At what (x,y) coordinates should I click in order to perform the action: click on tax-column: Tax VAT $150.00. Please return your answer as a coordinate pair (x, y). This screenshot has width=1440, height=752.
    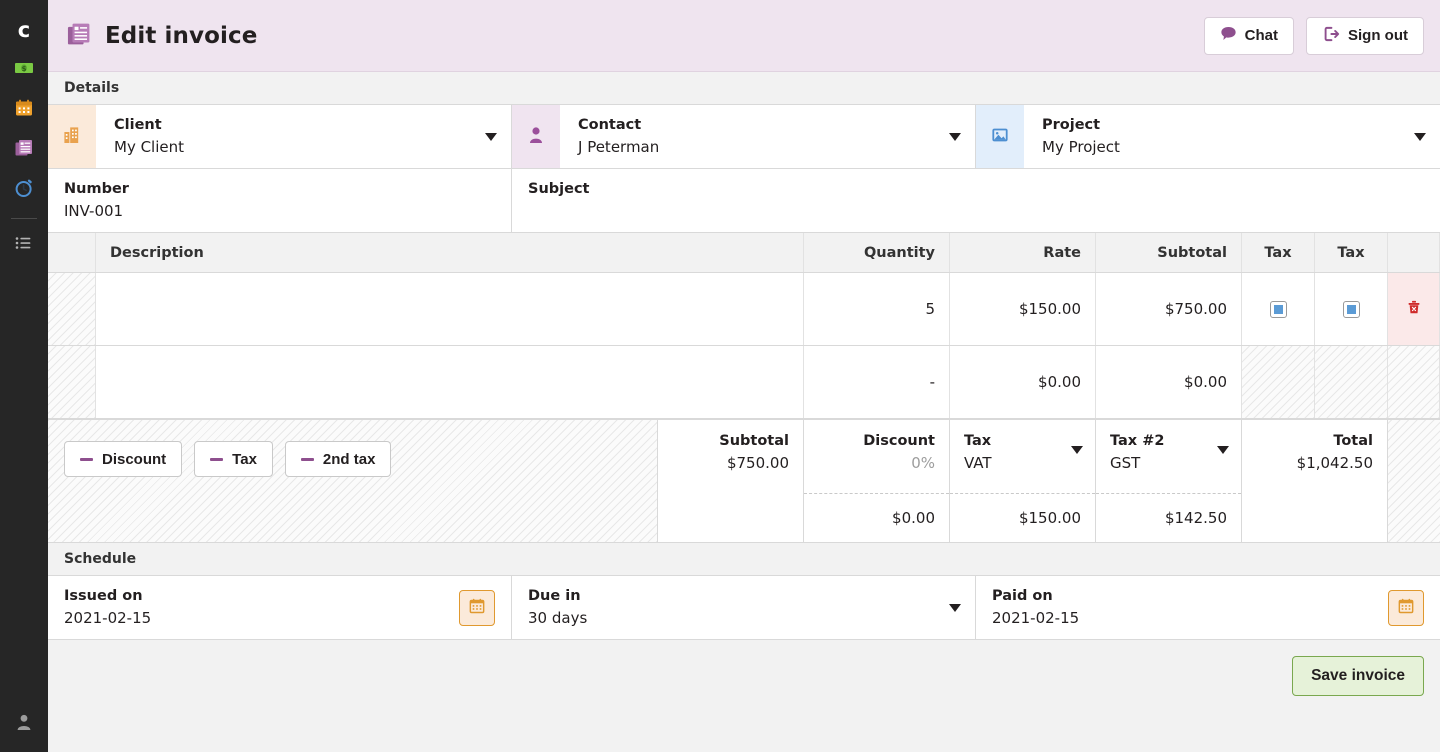
    Looking at the image, I should click on (1023, 481).